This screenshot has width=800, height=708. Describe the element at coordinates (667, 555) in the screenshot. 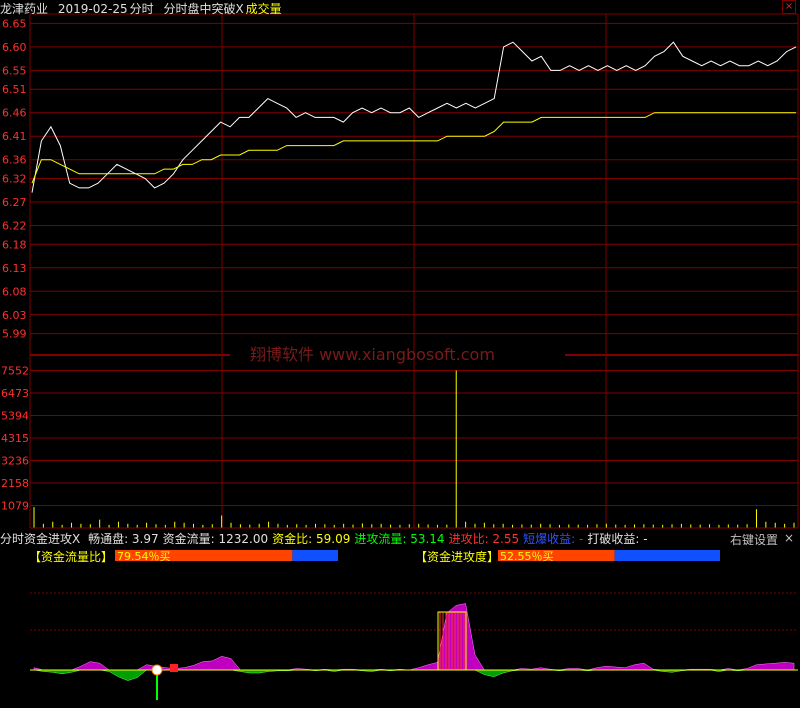

I see `flow-bar-2-sell` at that location.